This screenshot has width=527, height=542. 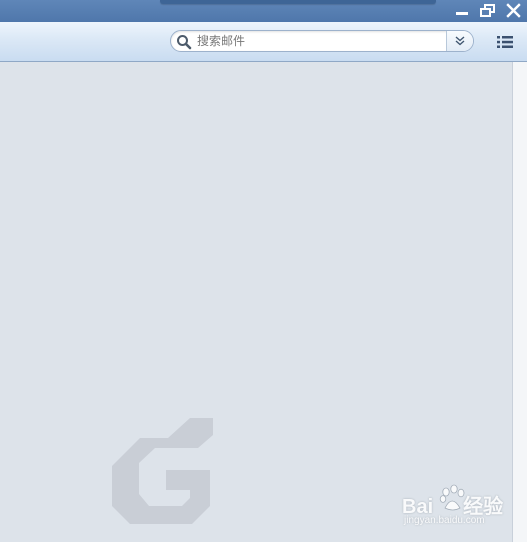 What do you see at coordinates (444, 520) in the screenshot?
I see `baidu-url-text: jingyan.baidu.com` at bounding box center [444, 520].